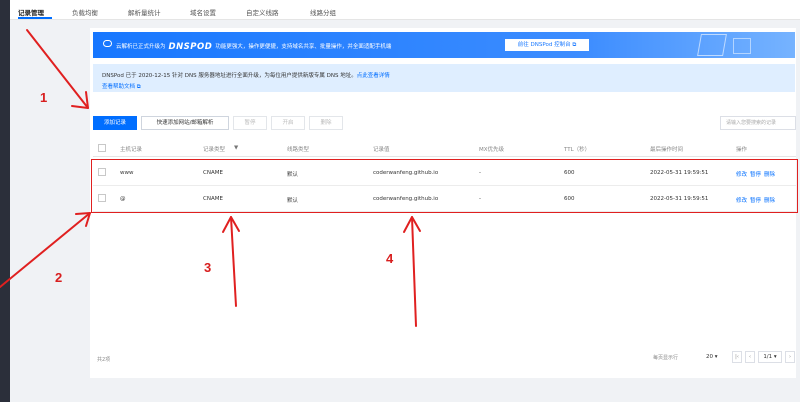  Describe the element at coordinates (144, 12) in the screenshot. I see `tab-stats: 解析量统计` at that location.